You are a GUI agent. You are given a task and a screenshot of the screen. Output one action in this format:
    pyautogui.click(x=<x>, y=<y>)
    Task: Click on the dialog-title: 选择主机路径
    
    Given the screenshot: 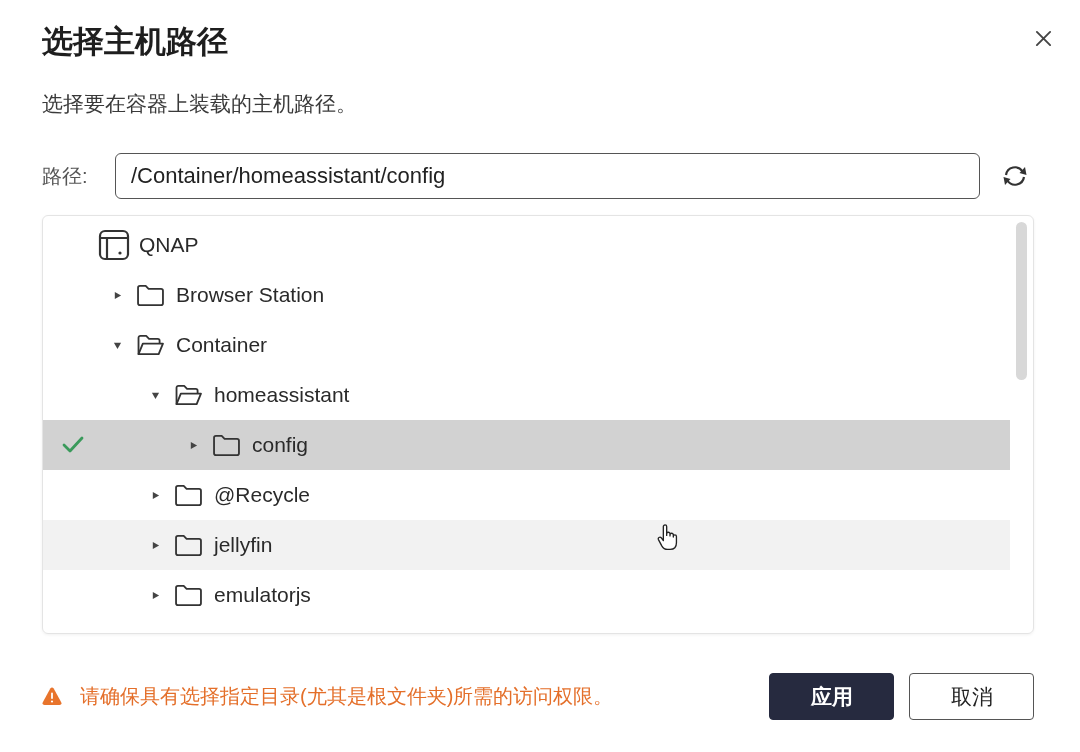 What is the action you would take?
    pyautogui.click(x=135, y=42)
    